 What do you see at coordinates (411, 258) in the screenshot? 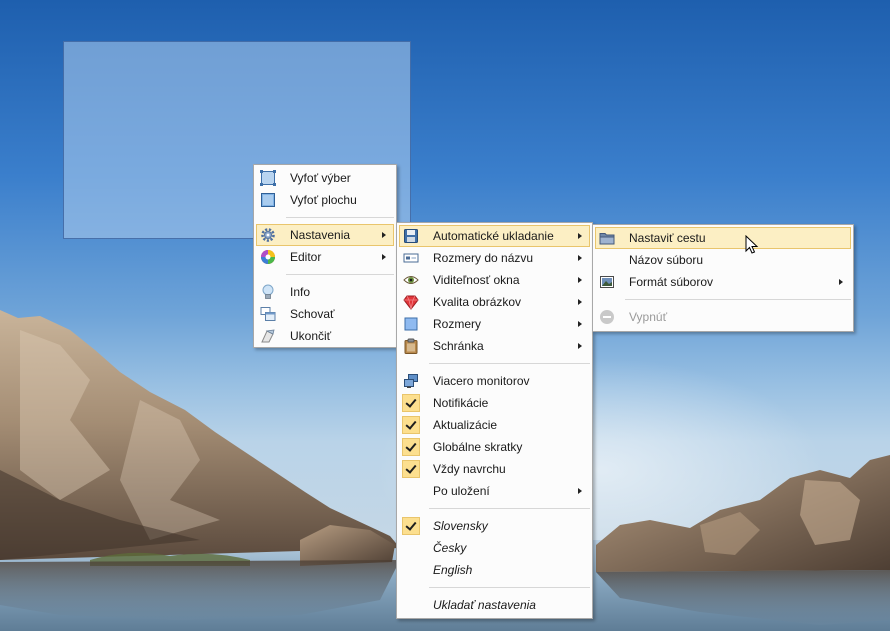
I see `dimensions-icon` at bounding box center [411, 258].